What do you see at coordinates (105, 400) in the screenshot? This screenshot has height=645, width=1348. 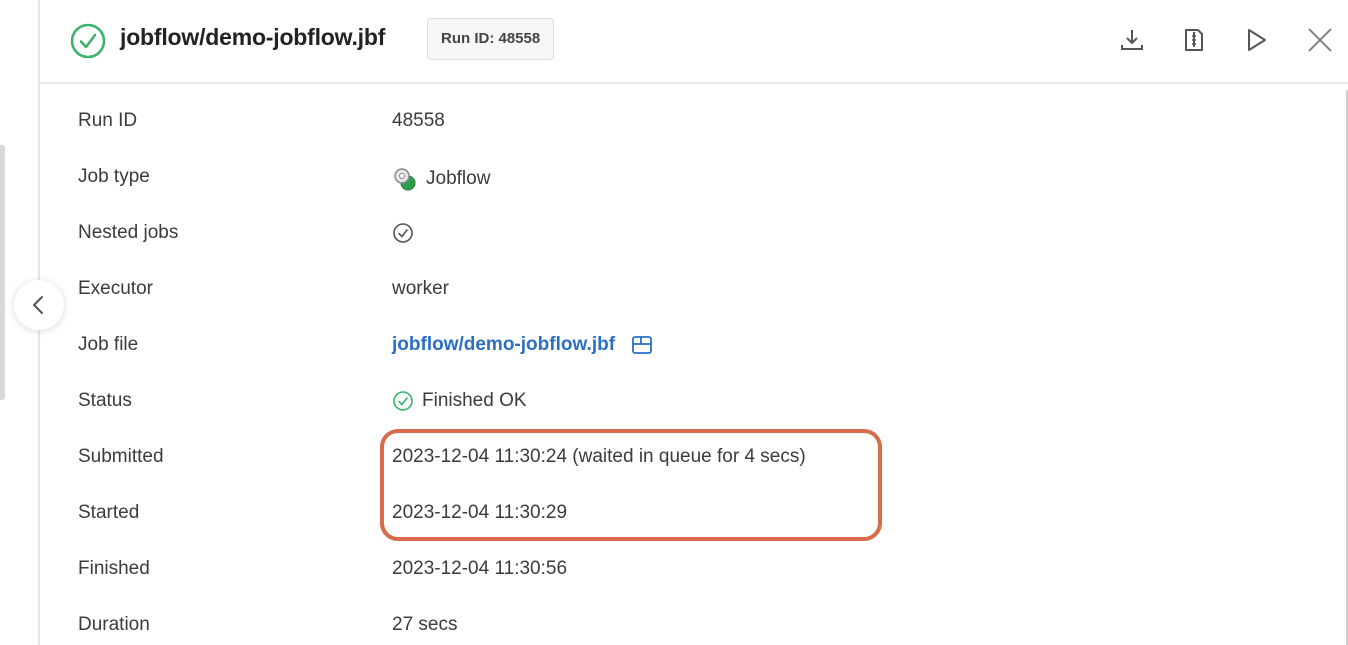 I see `detail-label: Status` at bounding box center [105, 400].